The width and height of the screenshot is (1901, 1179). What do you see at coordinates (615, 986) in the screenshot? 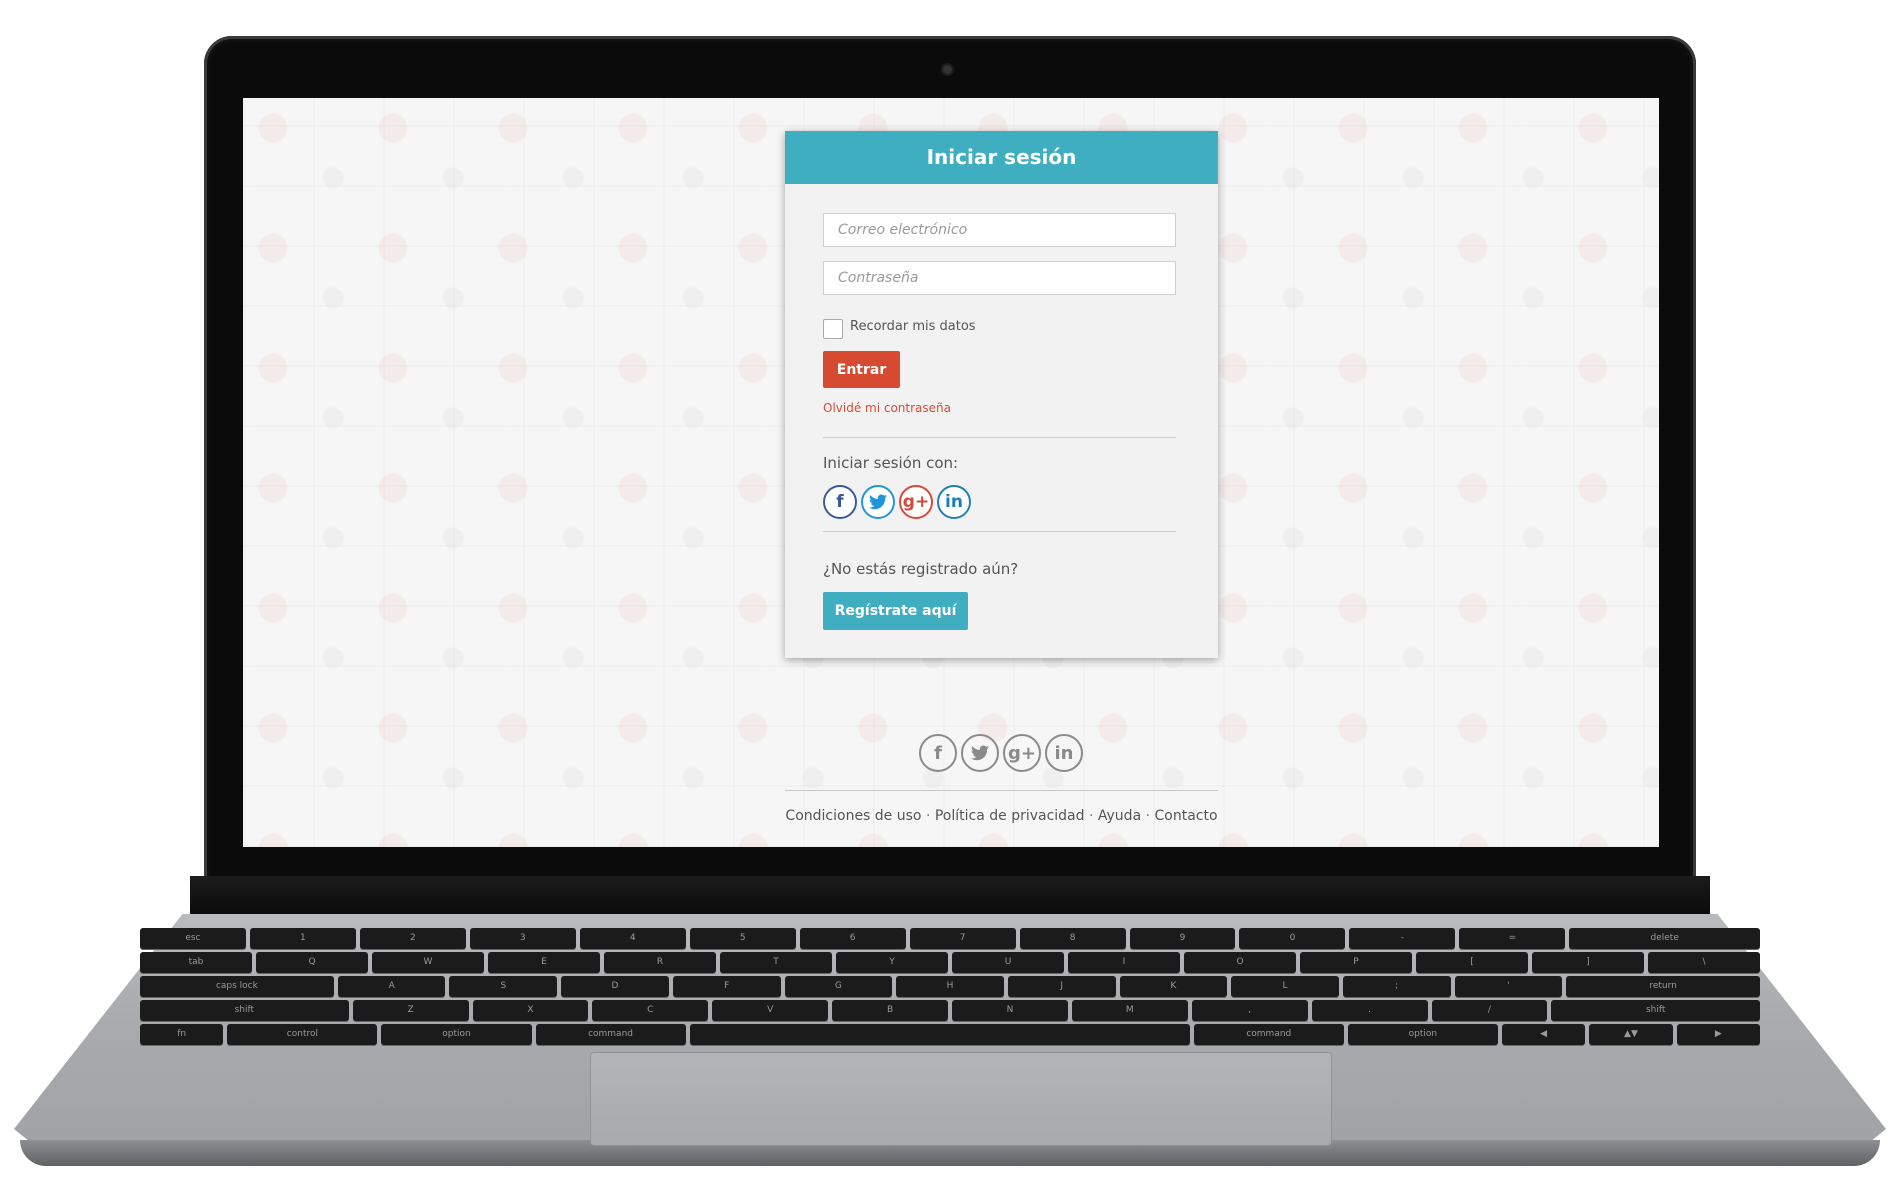
I see `keyboard-key: D` at bounding box center [615, 986].